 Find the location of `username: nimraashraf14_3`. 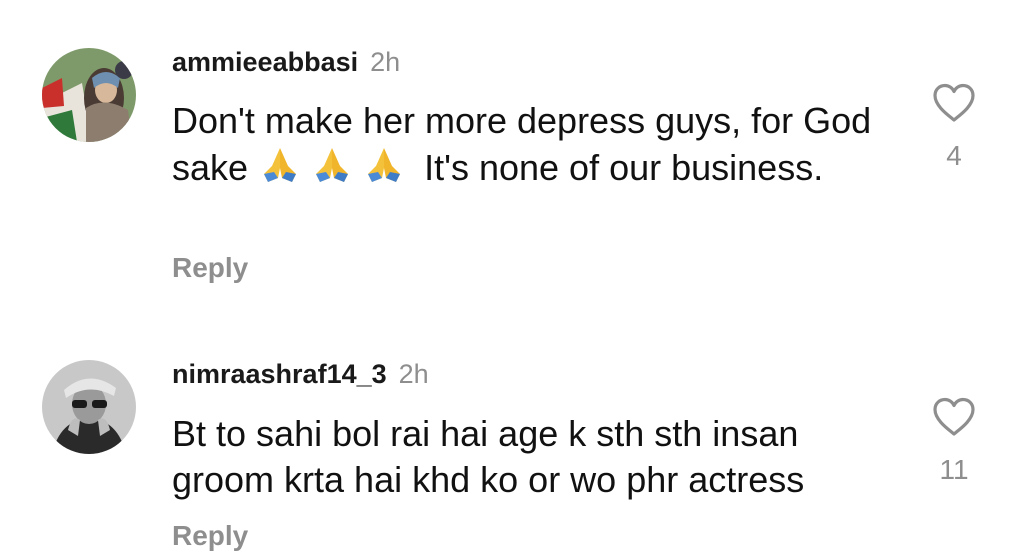

username: nimraashraf14_3 is located at coordinates (279, 374).